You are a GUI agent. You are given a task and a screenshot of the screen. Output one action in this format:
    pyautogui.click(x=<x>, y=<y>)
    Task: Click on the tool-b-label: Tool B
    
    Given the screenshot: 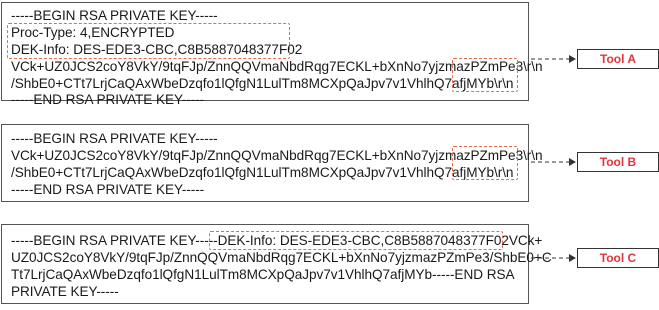 What is the action you would take?
    pyautogui.click(x=618, y=162)
    